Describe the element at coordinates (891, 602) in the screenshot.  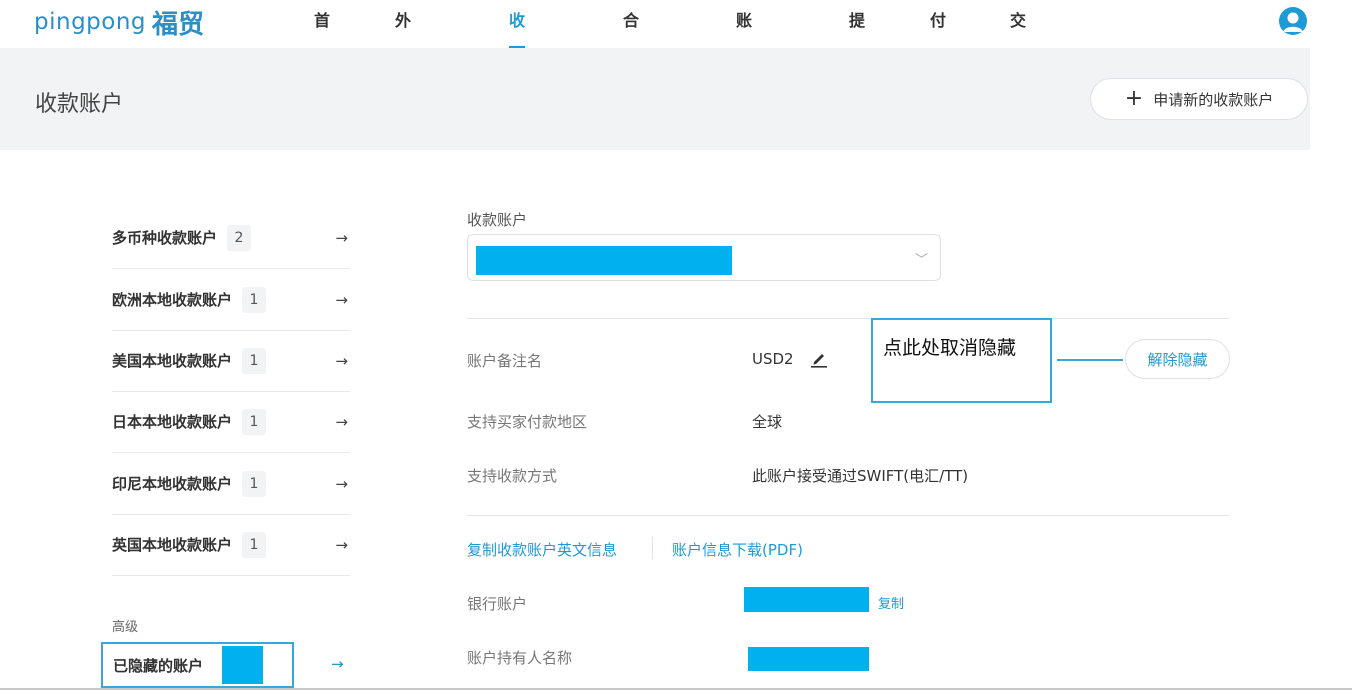
I see `copy-bank-account-link: 复制` at that location.